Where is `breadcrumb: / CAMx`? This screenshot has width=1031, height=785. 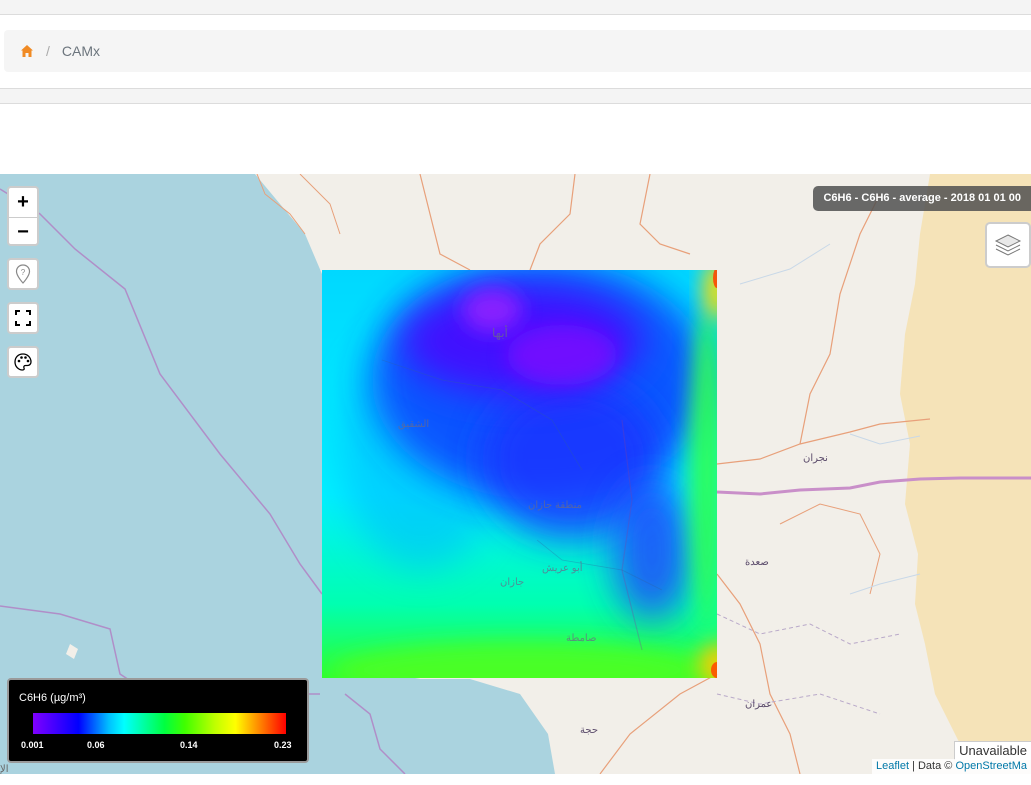
breadcrumb: / CAMx is located at coordinates (517, 51).